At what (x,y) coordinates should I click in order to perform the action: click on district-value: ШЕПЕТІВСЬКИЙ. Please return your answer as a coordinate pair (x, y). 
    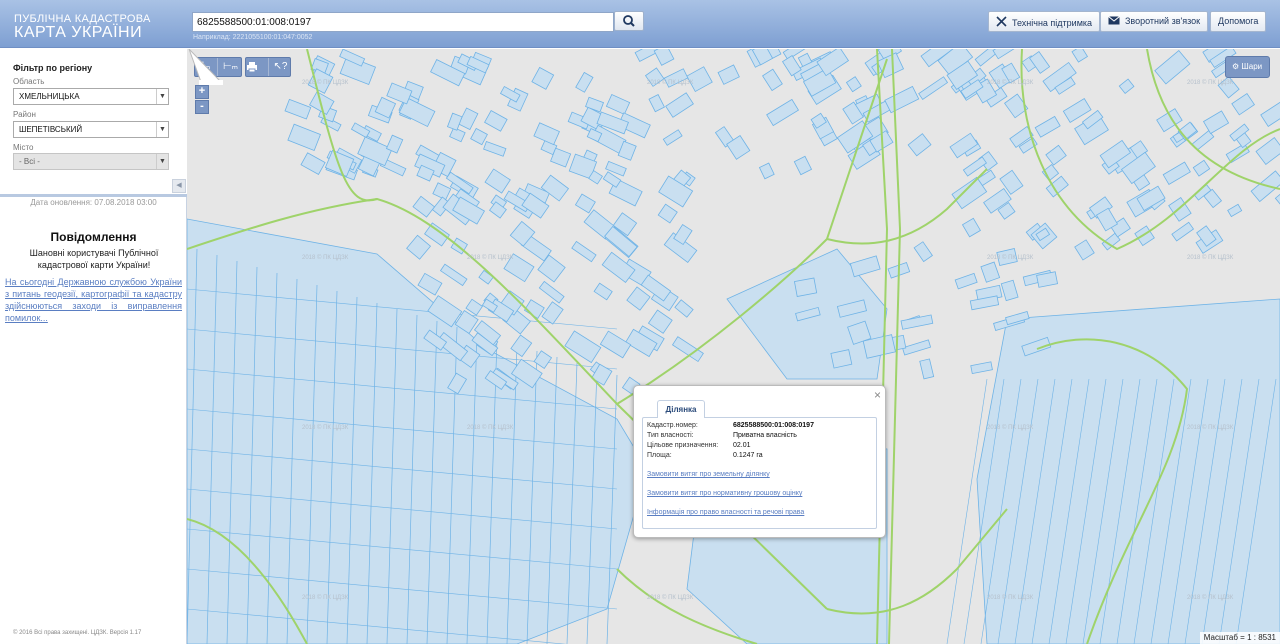
    Looking at the image, I should click on (51, 129).